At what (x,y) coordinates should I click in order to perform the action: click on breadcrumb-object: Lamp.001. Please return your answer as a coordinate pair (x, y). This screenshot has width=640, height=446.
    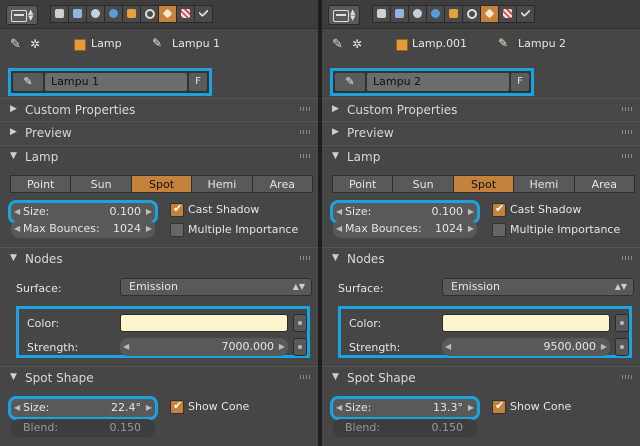
    Looking at the image, I should click on (440, 43).